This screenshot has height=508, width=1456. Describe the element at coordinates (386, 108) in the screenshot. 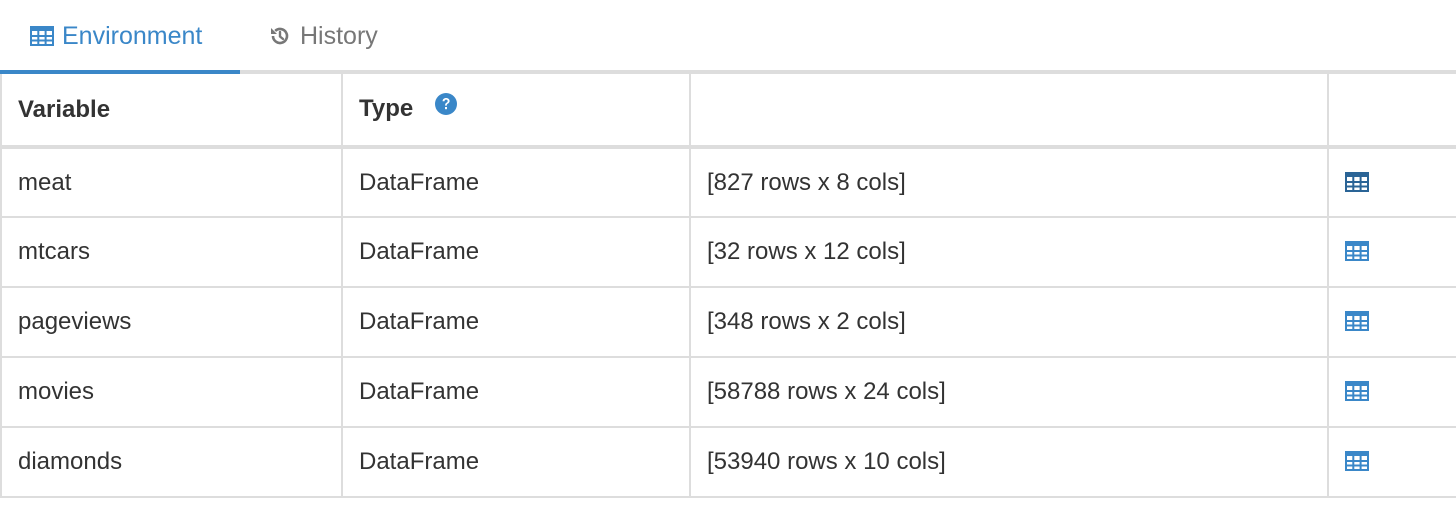

I see `header-type-label: Type` at that location.